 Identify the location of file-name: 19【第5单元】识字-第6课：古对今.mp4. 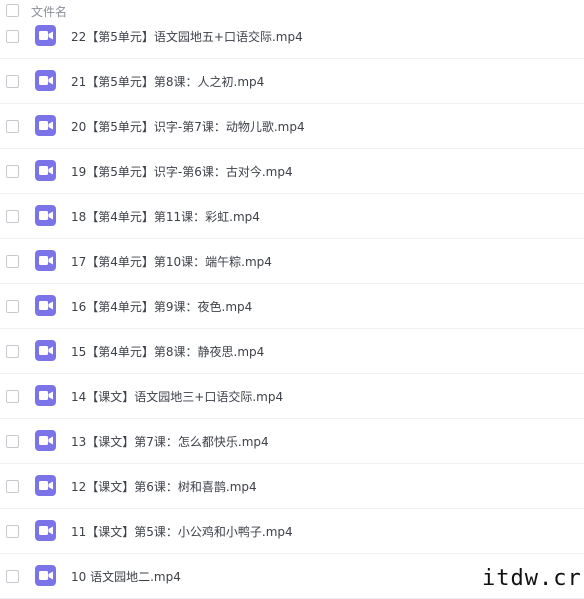
(182, 171).